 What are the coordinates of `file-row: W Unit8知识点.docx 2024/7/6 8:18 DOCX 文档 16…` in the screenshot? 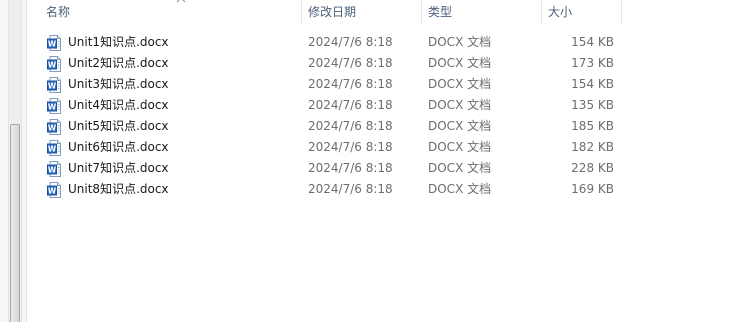 It's located at (330, 189).